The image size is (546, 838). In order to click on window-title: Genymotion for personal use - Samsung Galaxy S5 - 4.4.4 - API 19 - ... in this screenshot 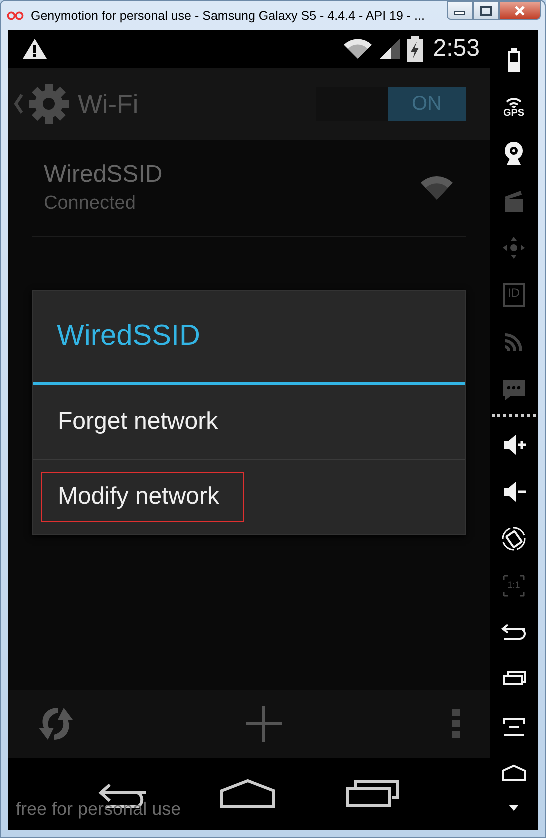, I will do `click(228, 15)`.